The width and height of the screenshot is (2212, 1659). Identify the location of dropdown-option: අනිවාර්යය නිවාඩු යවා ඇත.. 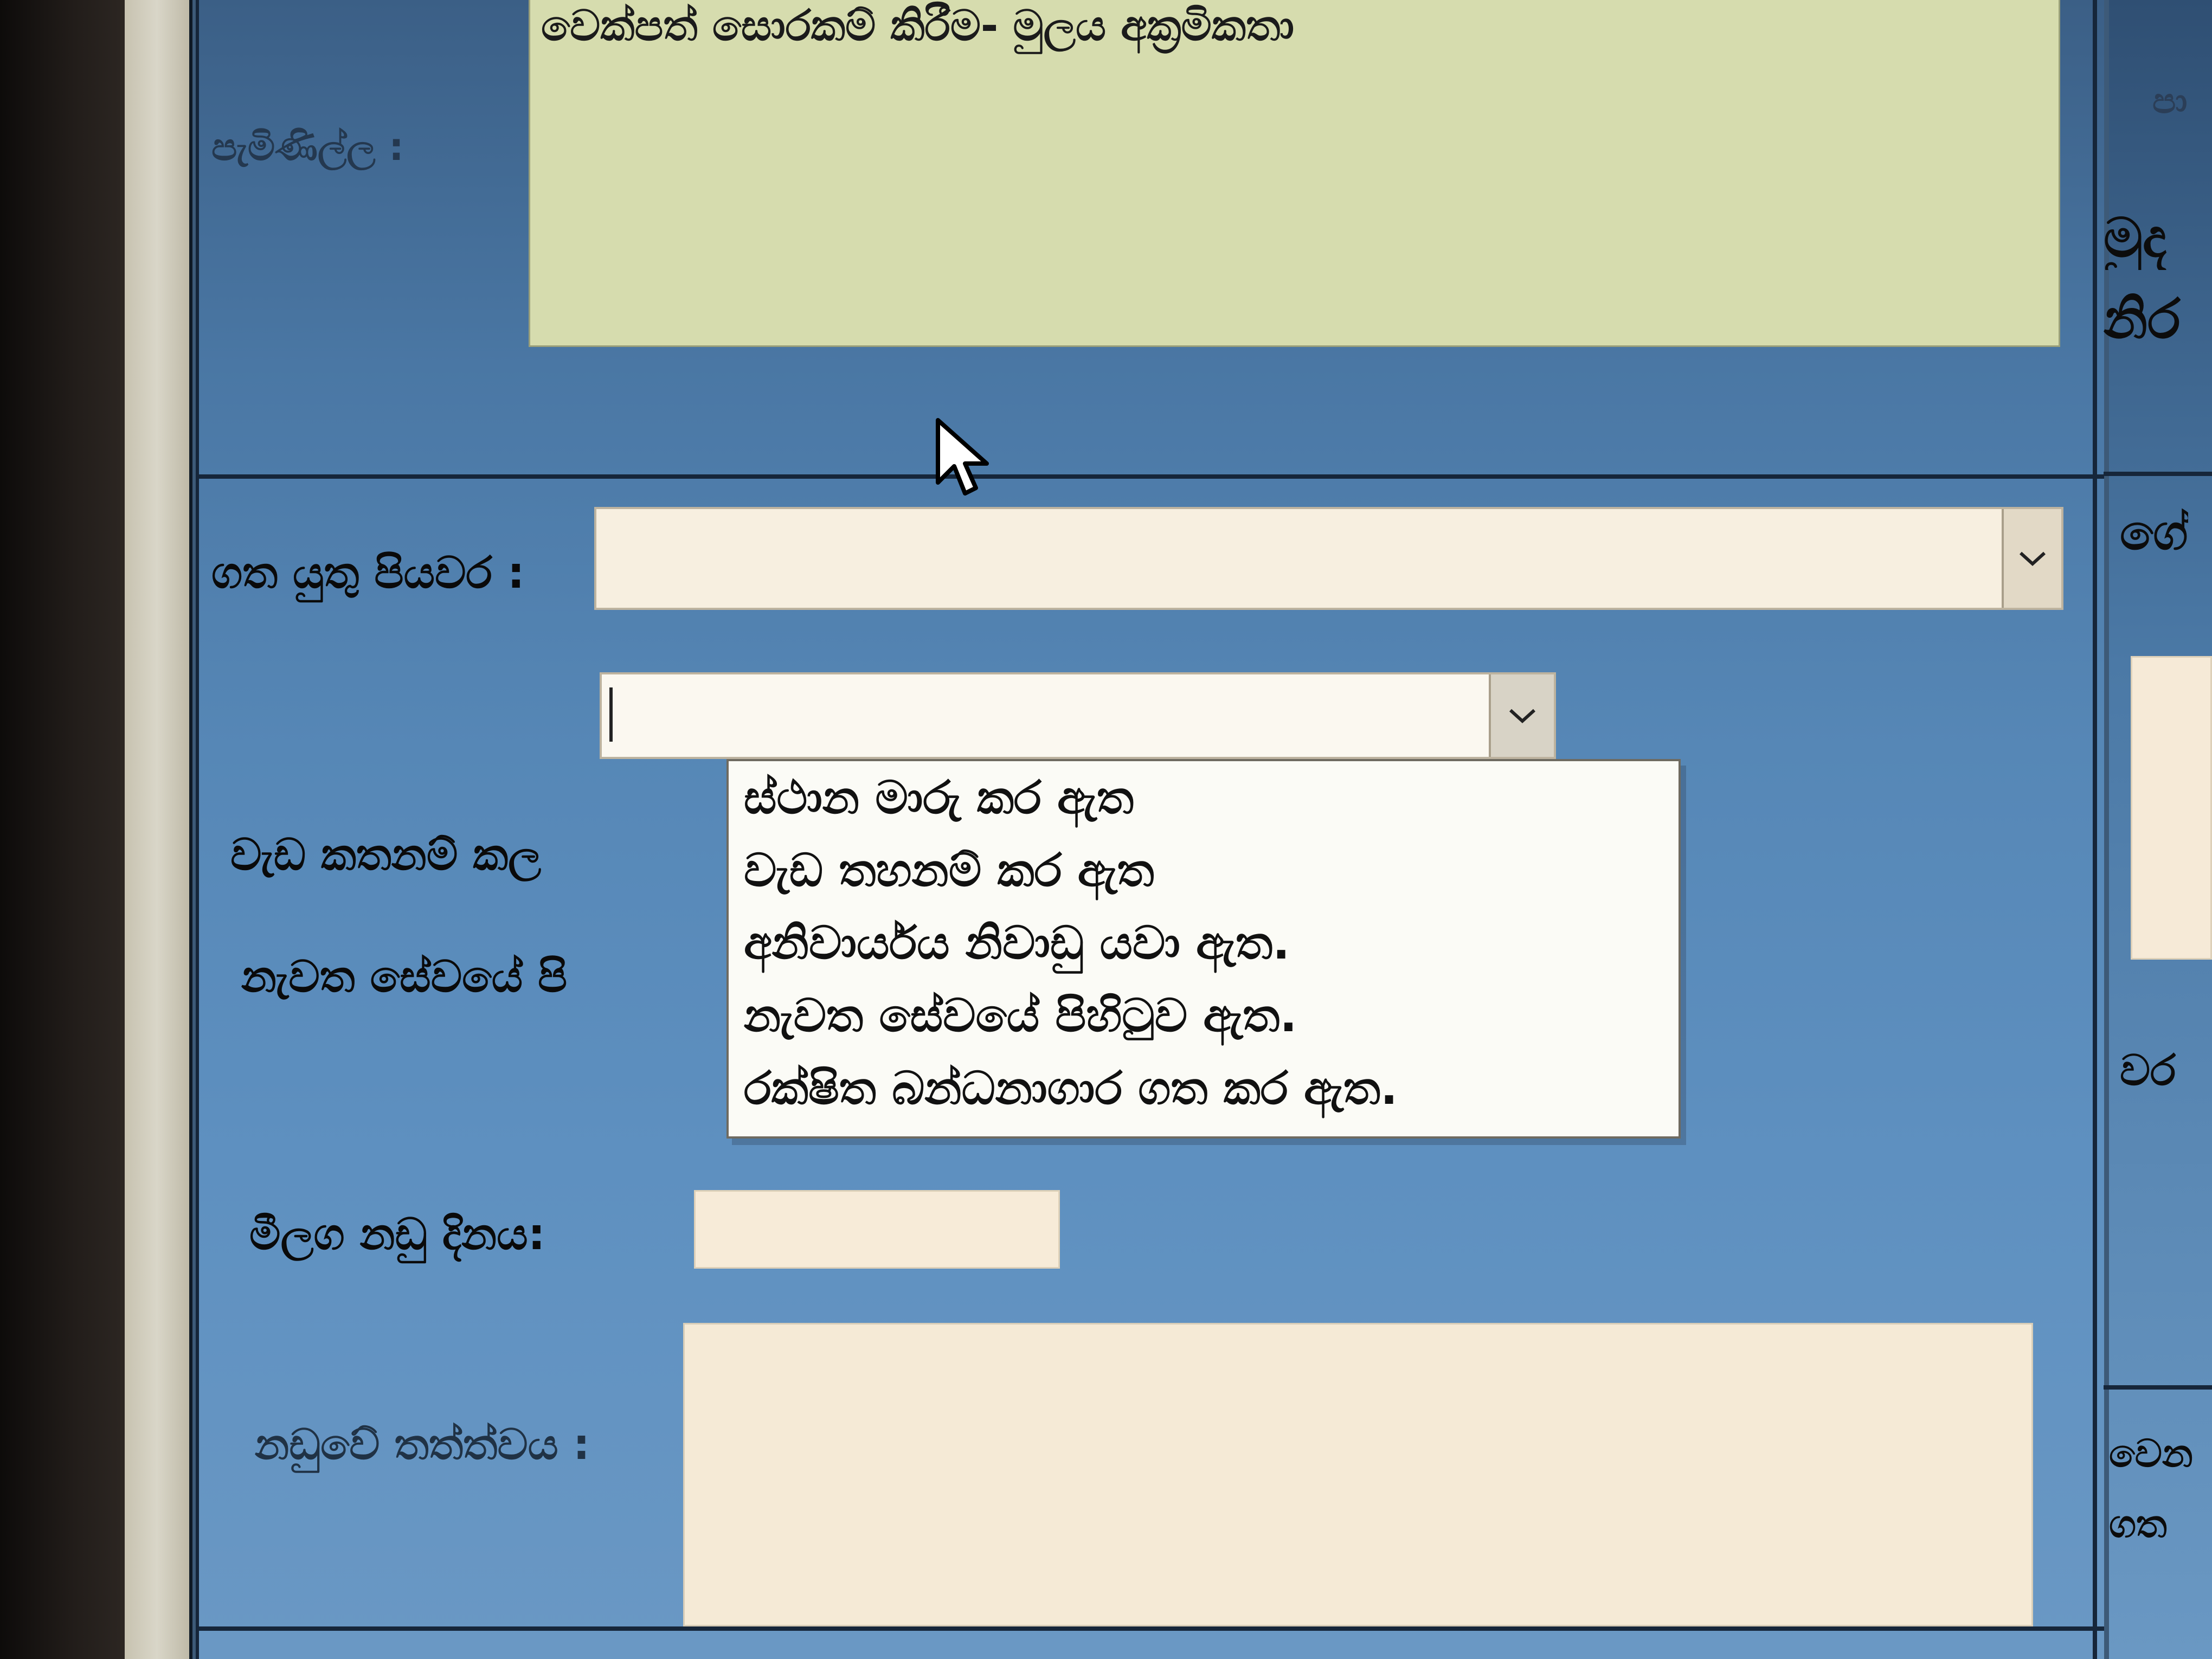
(1204, 942).